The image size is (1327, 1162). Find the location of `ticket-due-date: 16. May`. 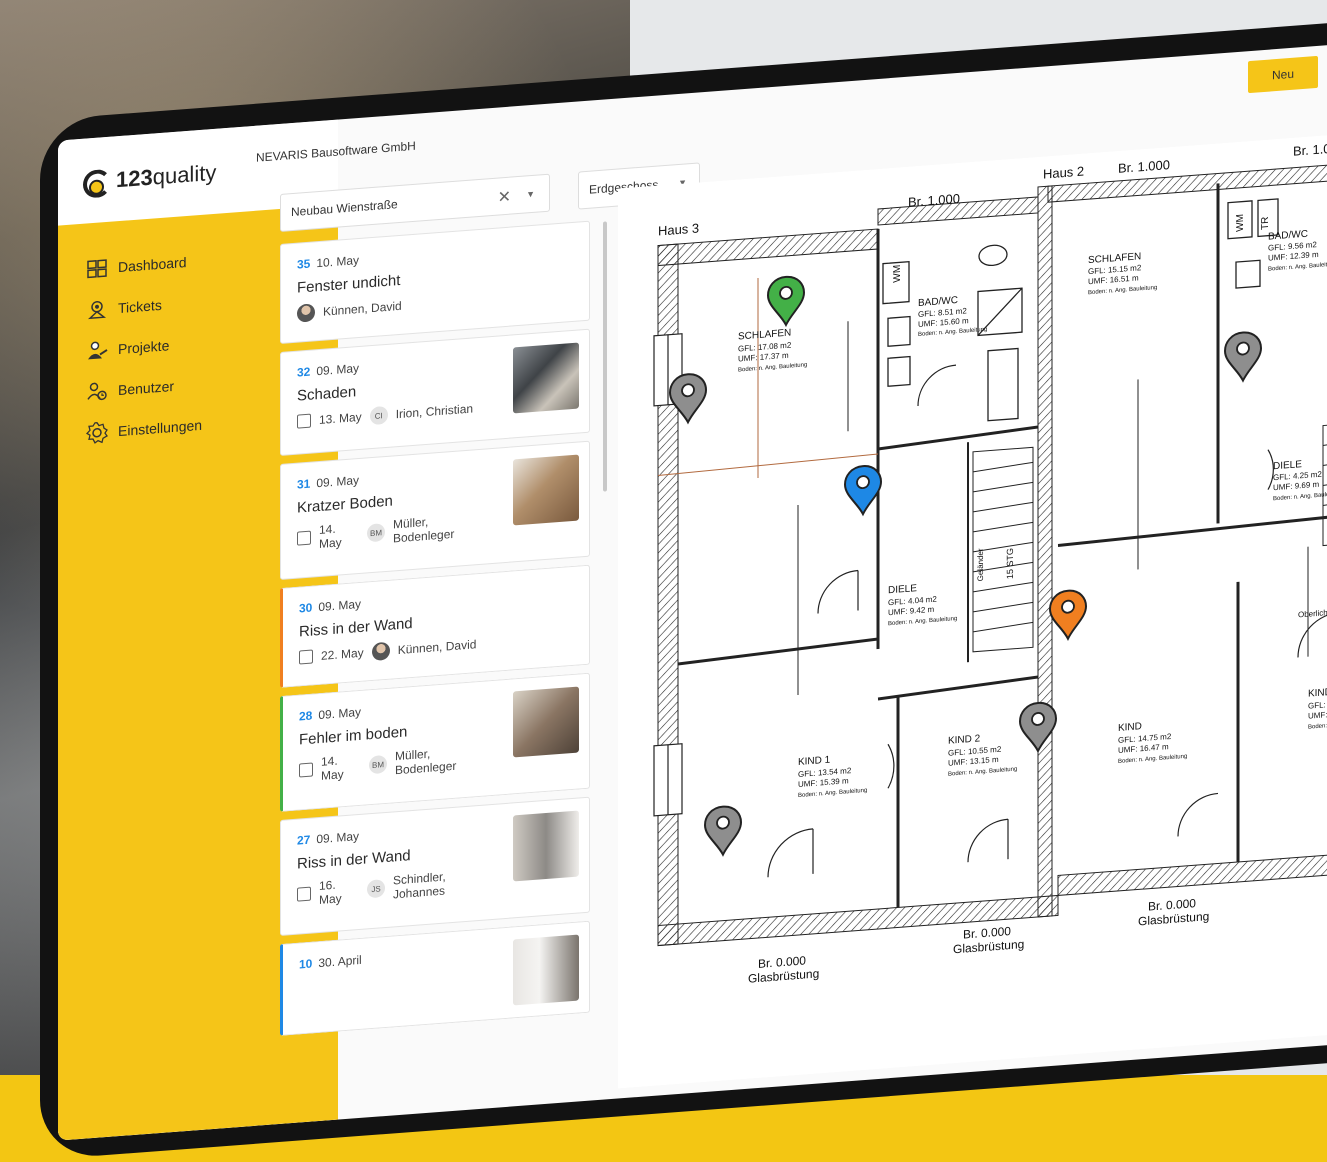

ticket-due-date: 16. May is located at coordinates (330, 892).